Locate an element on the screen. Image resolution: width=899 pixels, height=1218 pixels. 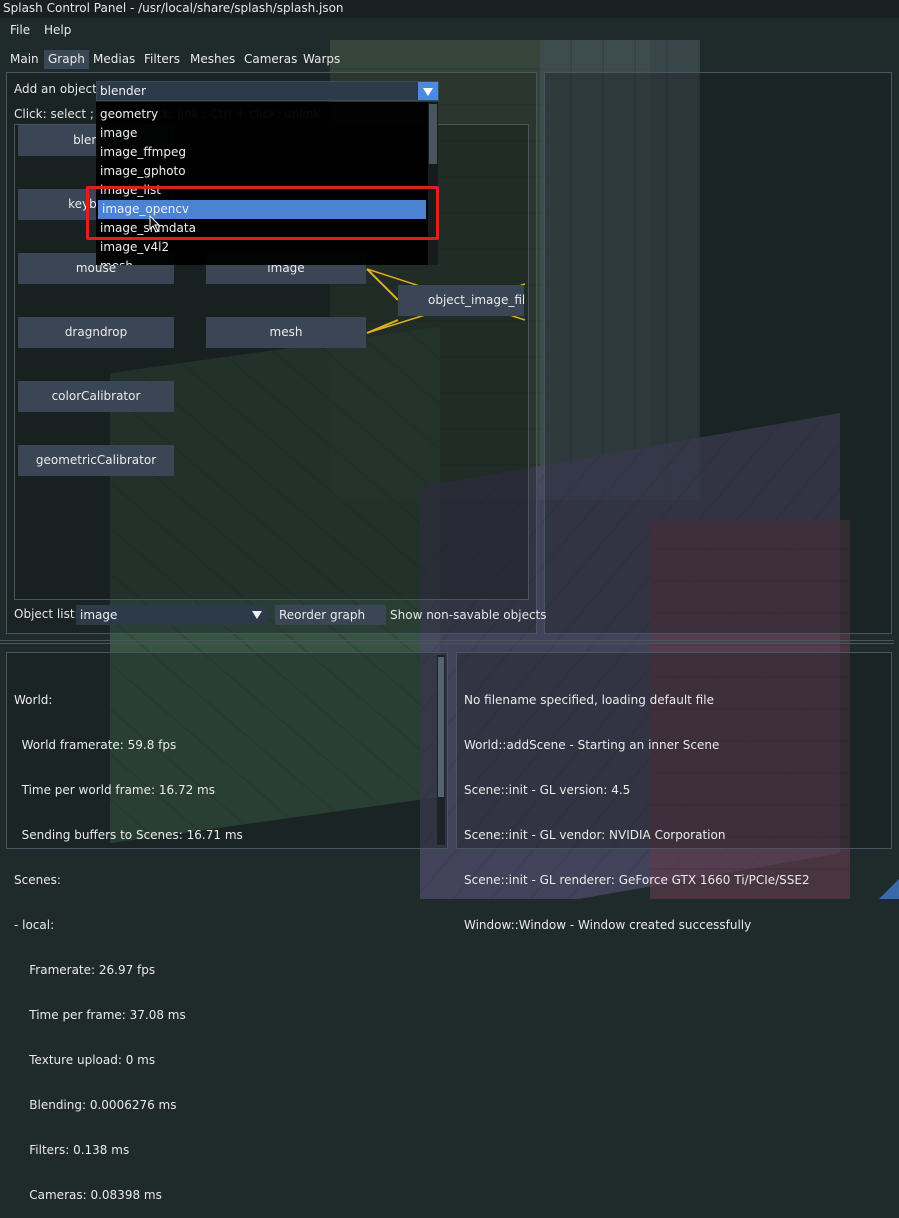
menu-help: Help is located at coordinates (57, 30).